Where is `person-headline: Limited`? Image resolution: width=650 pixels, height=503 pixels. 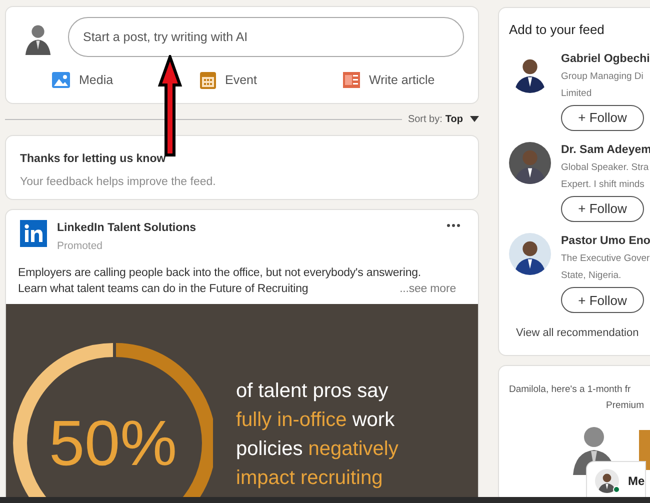
person-headline: Limited is located at coordinates (577, 93).